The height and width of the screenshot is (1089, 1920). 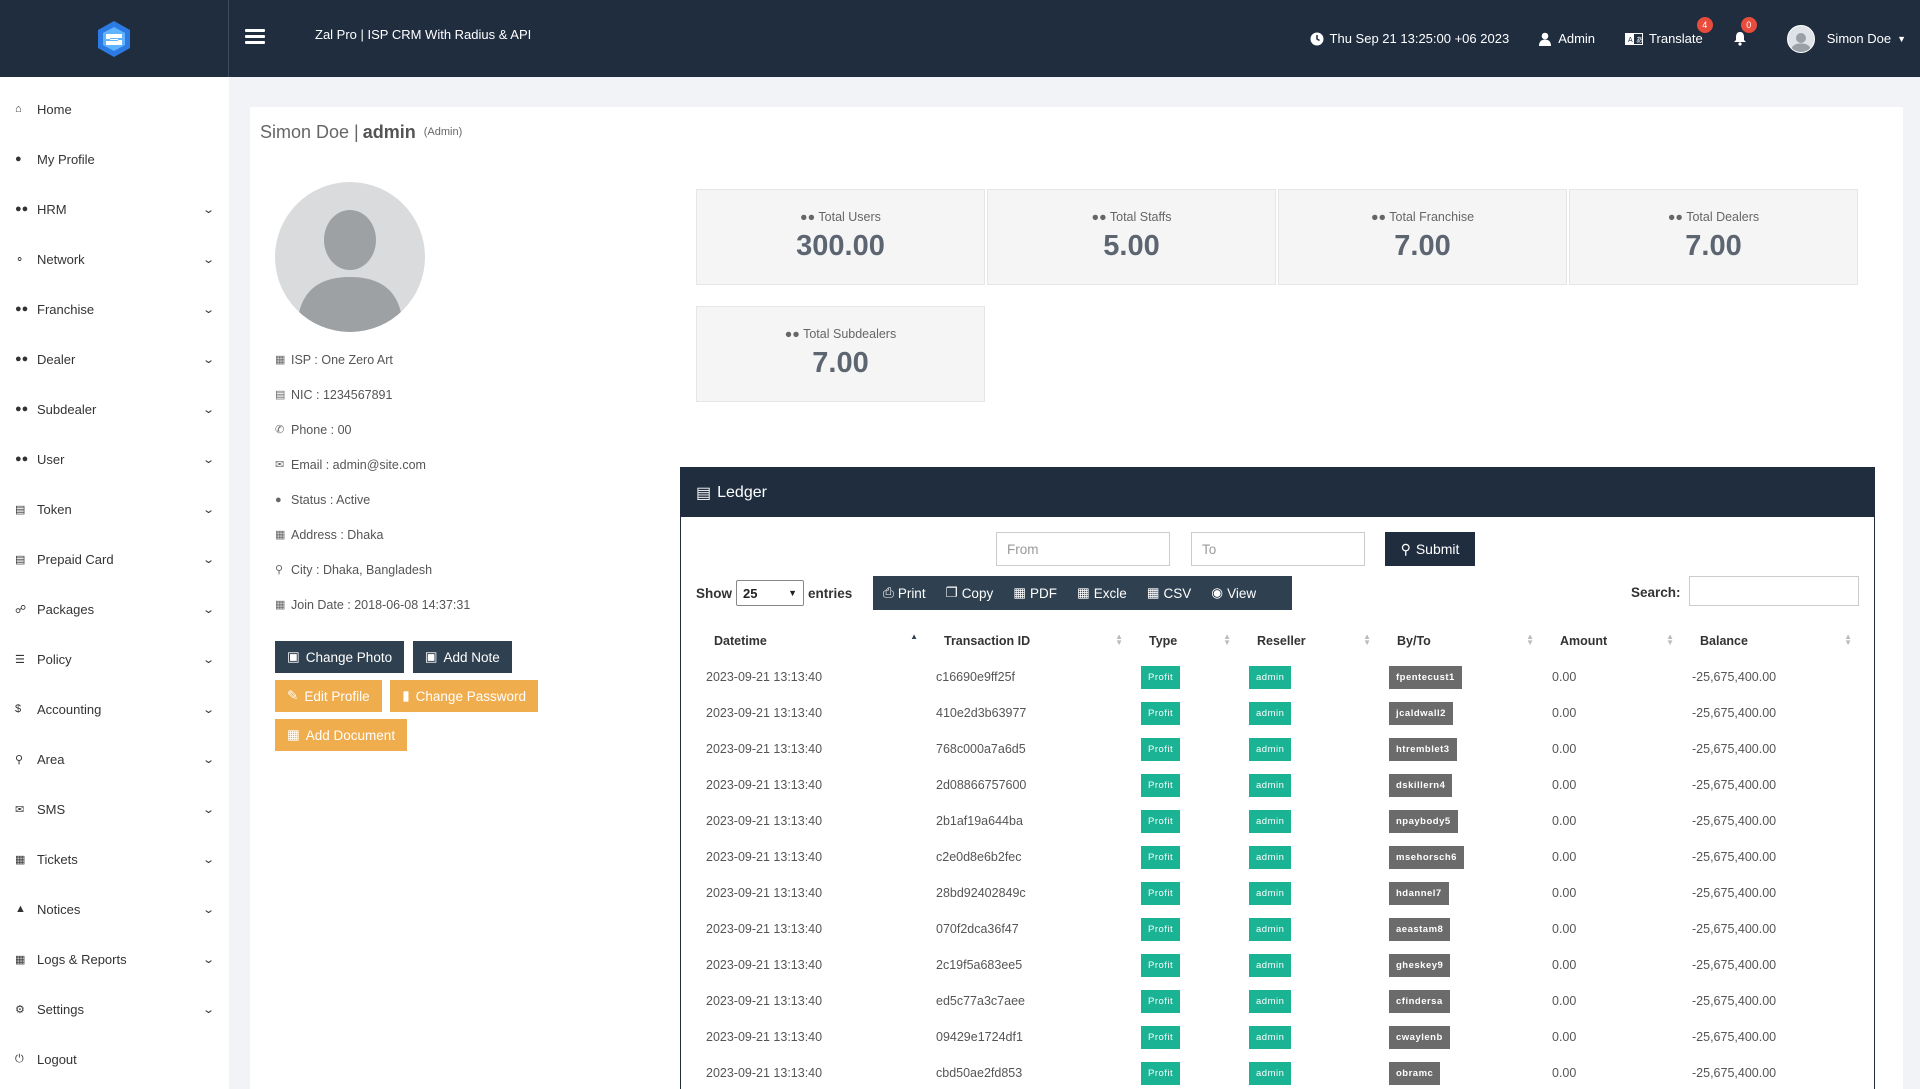 I want to click on excel-button: ▦ Excle, so click(x=1102, y=593).